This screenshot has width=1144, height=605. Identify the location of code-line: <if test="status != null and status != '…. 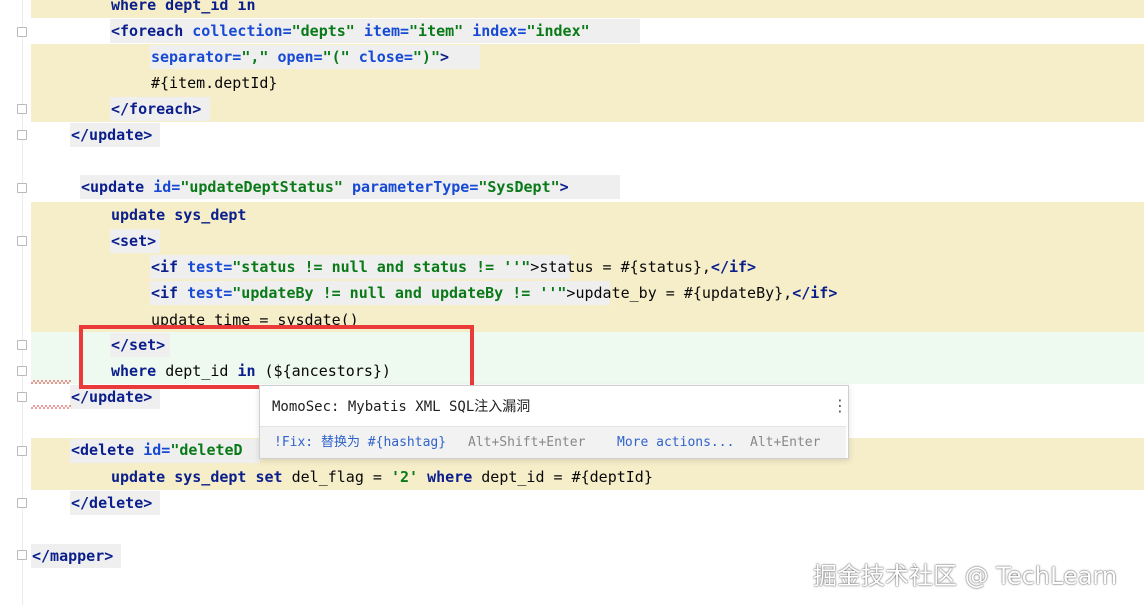
(453, 267).